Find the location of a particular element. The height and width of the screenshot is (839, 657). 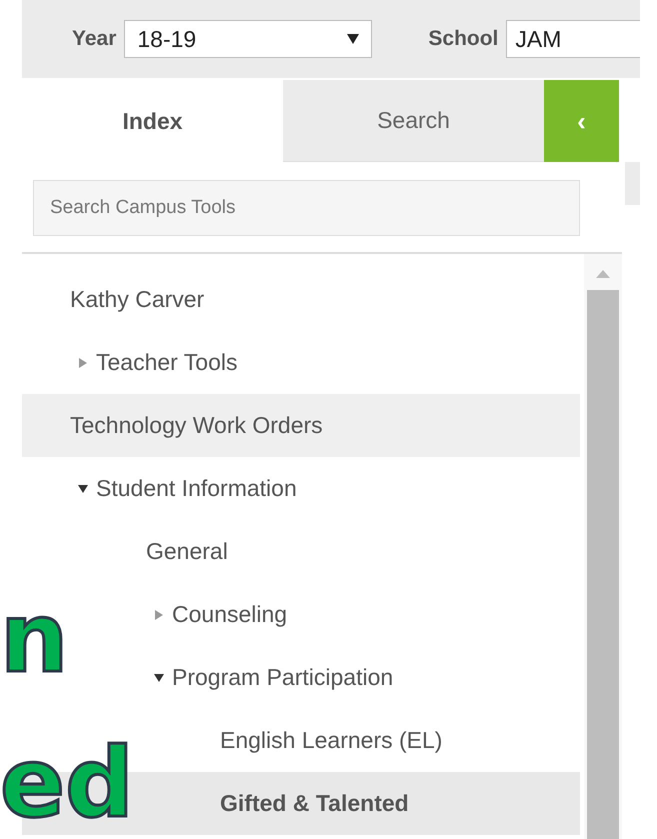

tree-item-label: Student Information is located at coordinates (196, 489).